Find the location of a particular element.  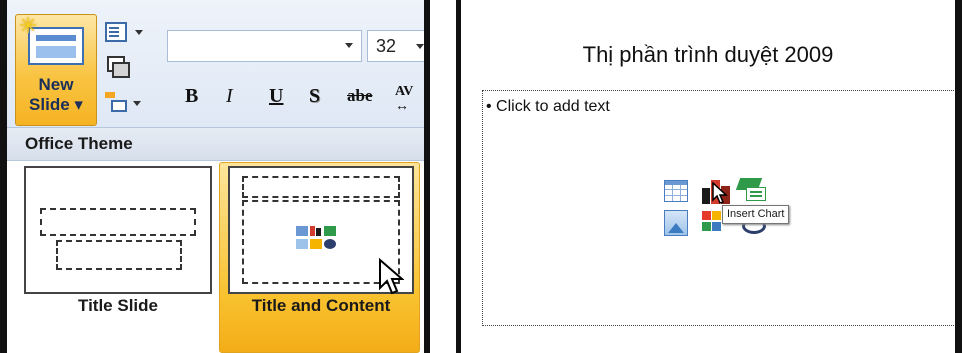

insert-clip-art-icon is located at coordinates (712, 223).